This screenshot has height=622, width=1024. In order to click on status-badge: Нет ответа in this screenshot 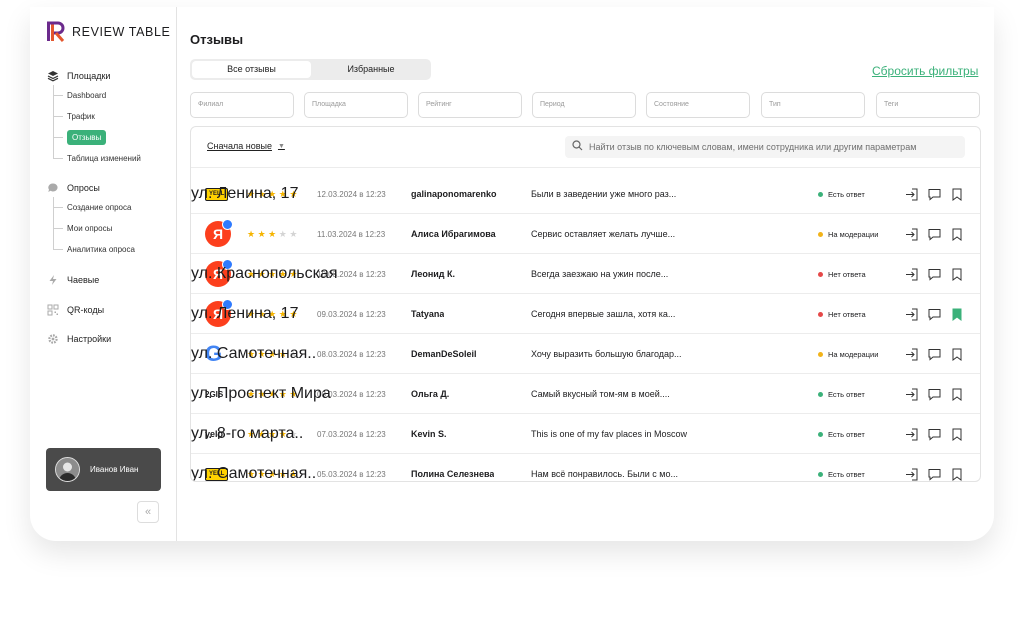, I will do `click(842, 274)`.